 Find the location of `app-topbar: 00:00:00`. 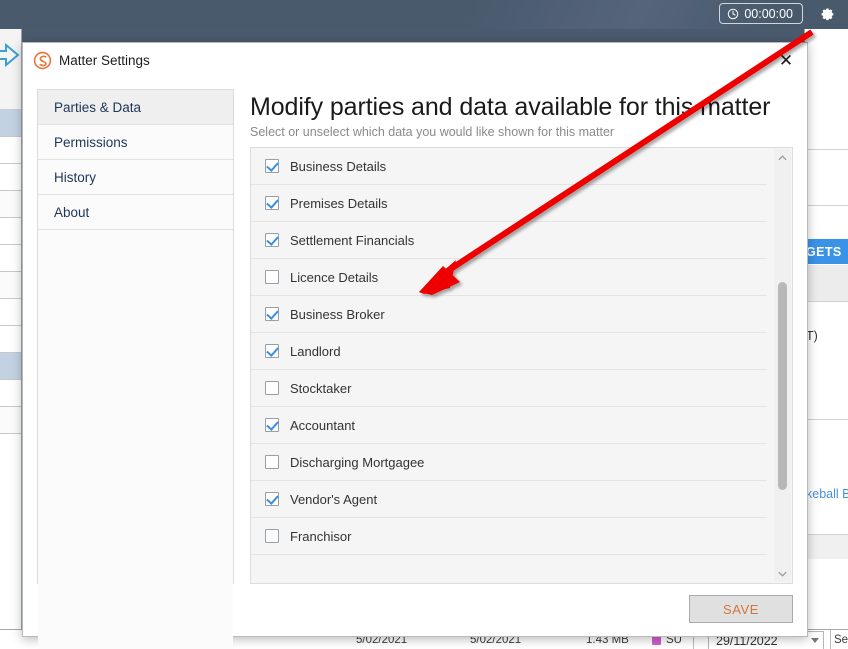

app-topbar: 00:00:00 is located at coordinates (424, 14).